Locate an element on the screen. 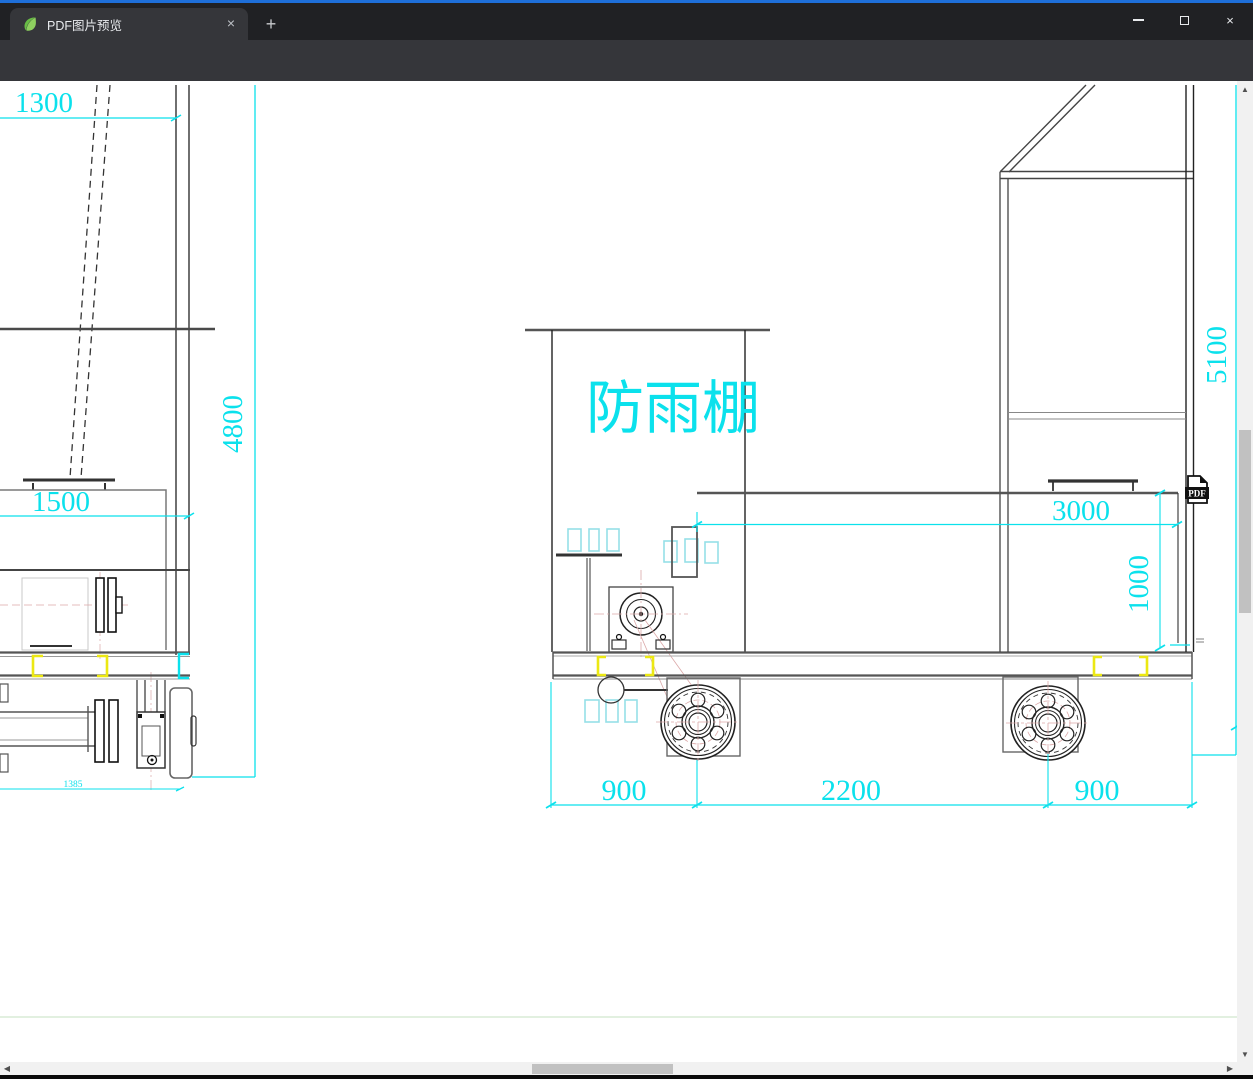 The height and width of the screenshot is (1079, 1253). dim-5100: 5100 is located at coordinates (1217, 355).